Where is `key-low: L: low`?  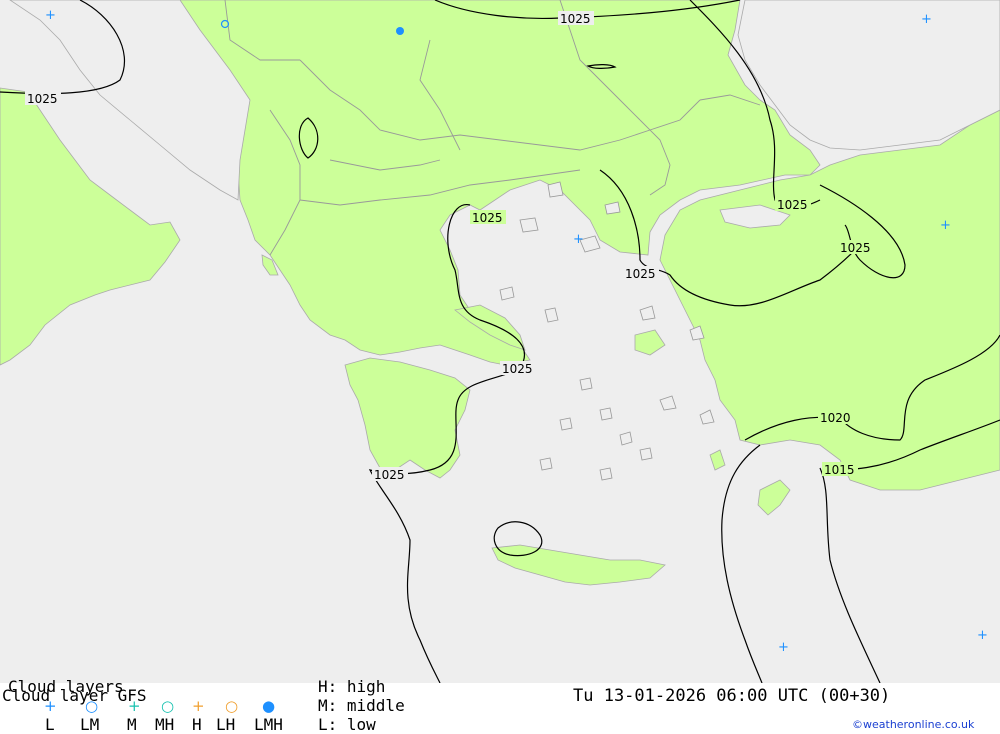 key-low: L: low is located at coordinates (347, 724).